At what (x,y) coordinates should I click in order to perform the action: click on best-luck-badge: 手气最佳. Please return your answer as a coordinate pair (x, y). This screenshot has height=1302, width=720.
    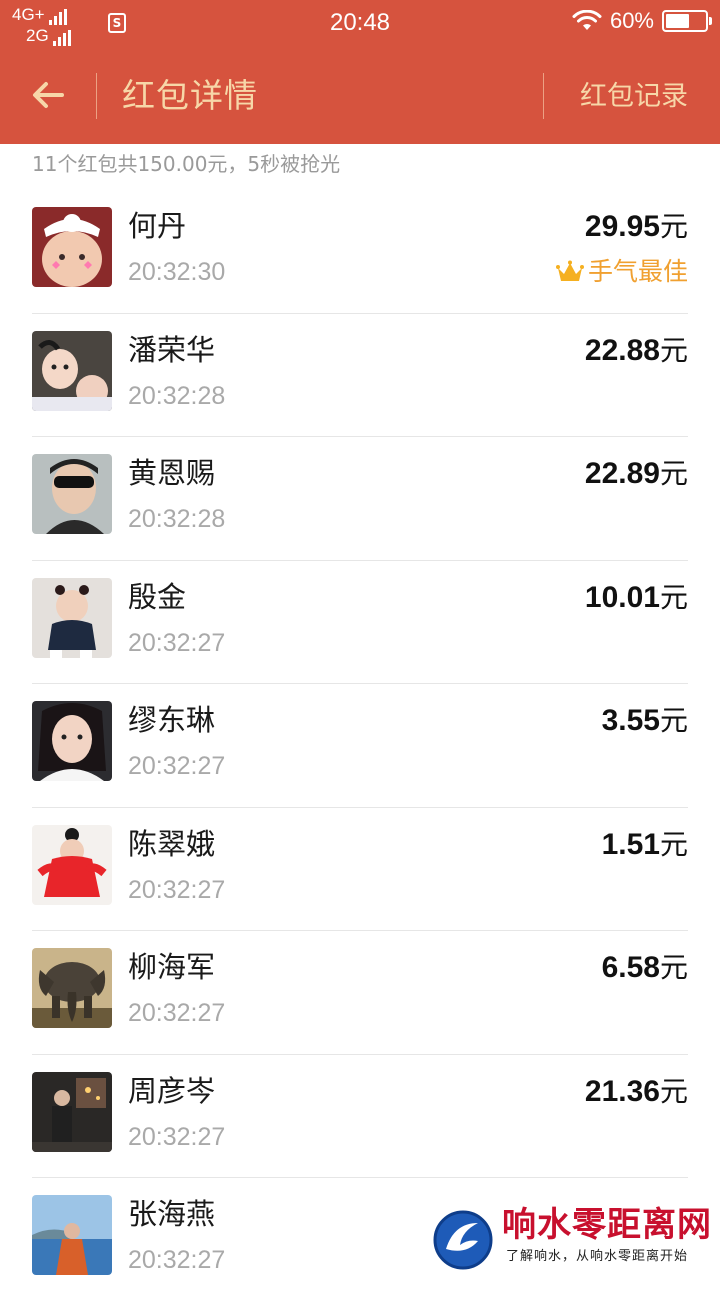
    Looking at the image, I should click on (621, 272).